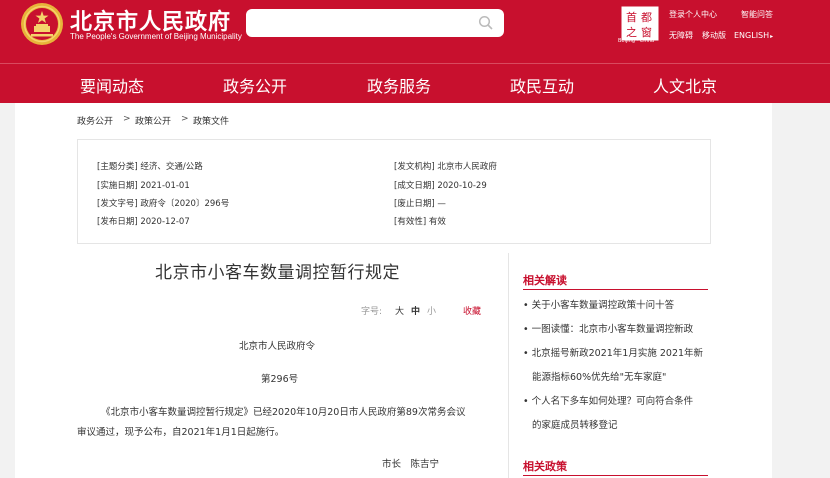  I want to click on related-item-continued: 的家庭成员转移登记, so click(575, 424).